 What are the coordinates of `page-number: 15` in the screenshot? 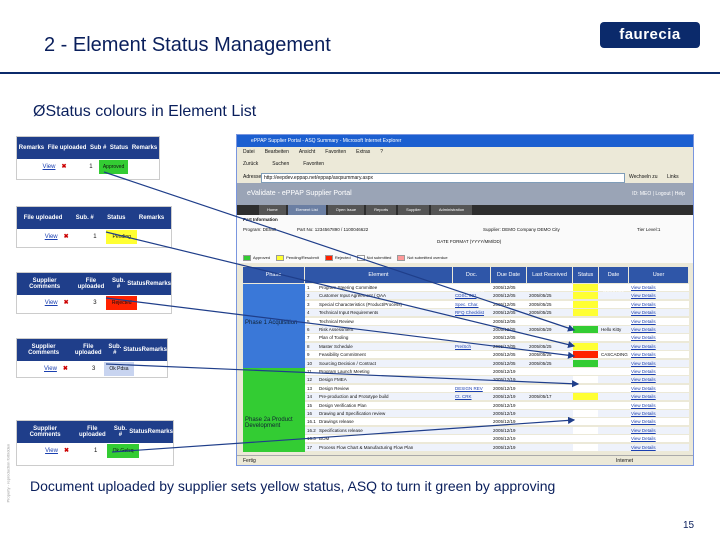 It's located at (689, 525).